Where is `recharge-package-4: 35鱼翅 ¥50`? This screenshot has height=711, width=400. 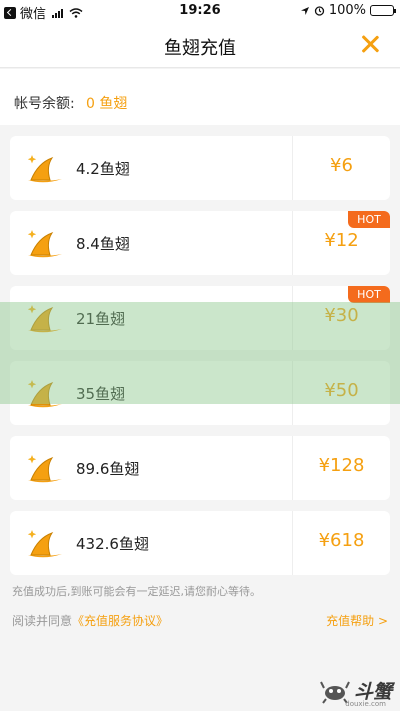 recharge-package-4: 35鱼翅 ¥50 is located at coordinates (200, 393).